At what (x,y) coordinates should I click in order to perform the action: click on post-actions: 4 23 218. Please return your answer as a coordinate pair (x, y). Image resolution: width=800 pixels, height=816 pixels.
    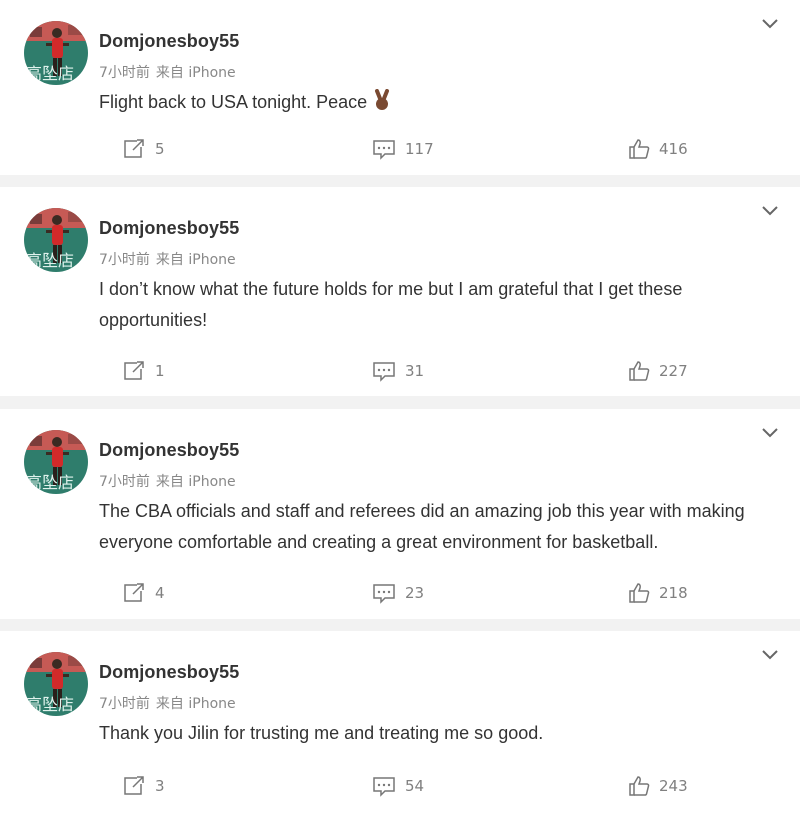
    Looking at the image, I should click on (400, 593).